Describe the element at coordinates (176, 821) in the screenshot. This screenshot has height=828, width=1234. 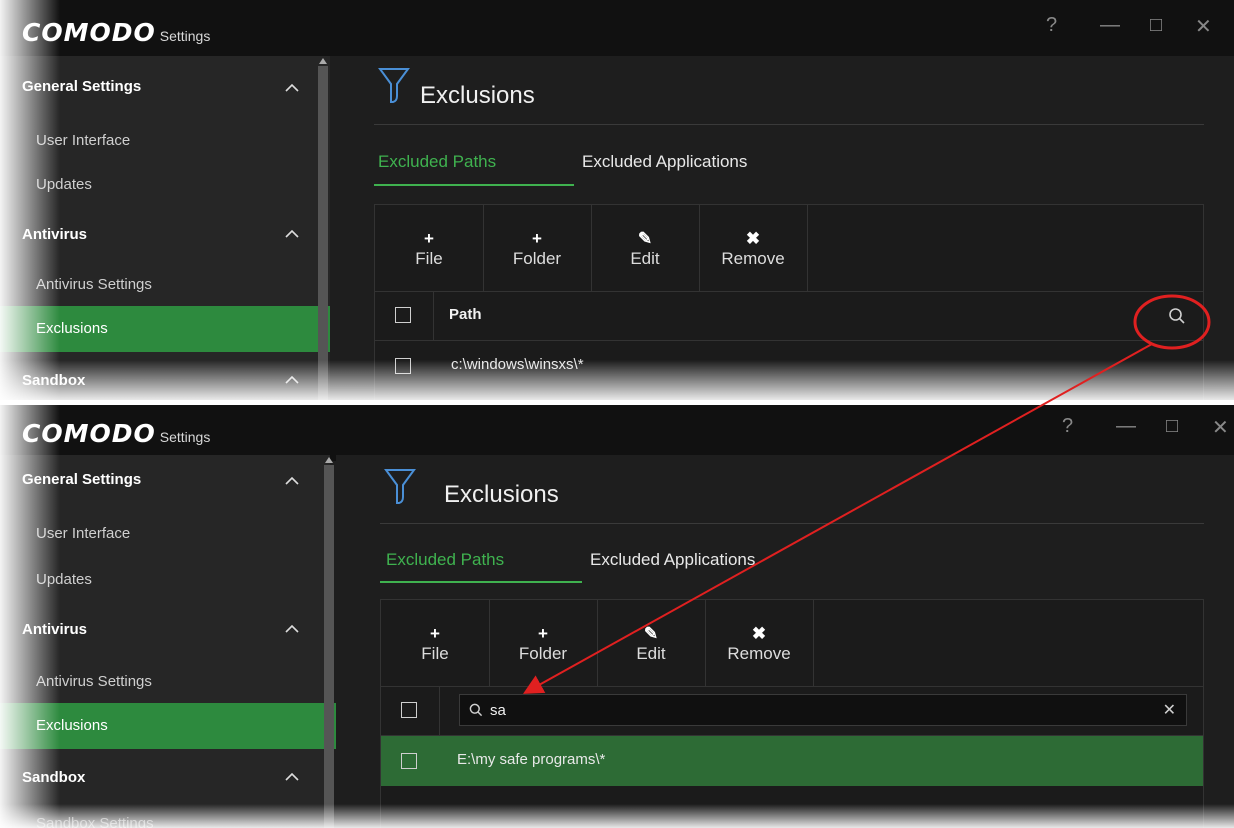
I see `sidebar-item-sandbox-settings: Sandbox Settings` at that location.